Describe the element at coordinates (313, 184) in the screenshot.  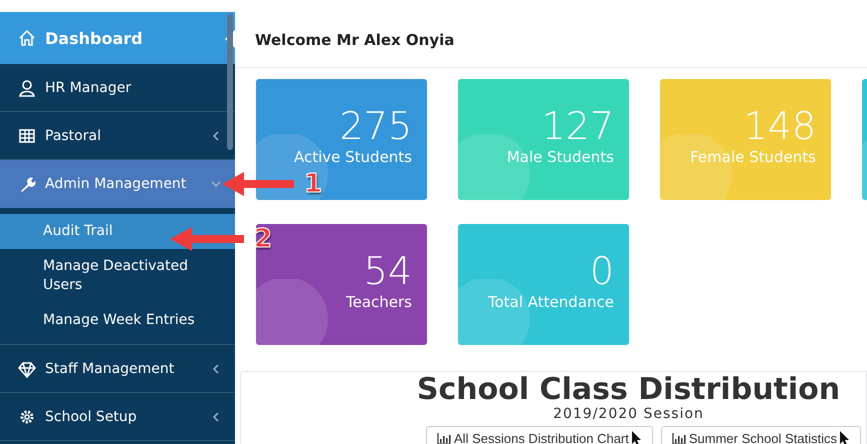
I see `callout-number: 1` at that location.